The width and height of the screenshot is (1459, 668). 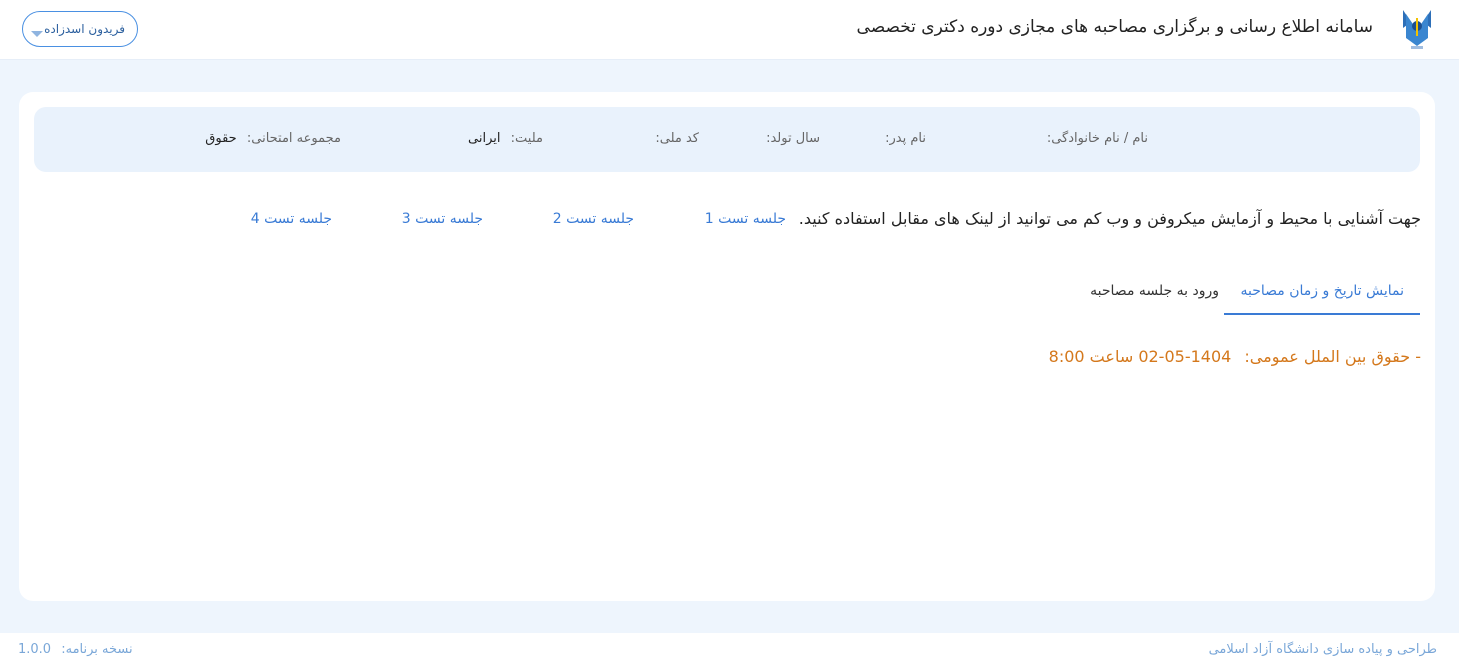 What do you see at coordinates (291, 219) in the screenshot?
I see `test-session-link-4: جلسه تست 4` at bounding box center [291, 219].